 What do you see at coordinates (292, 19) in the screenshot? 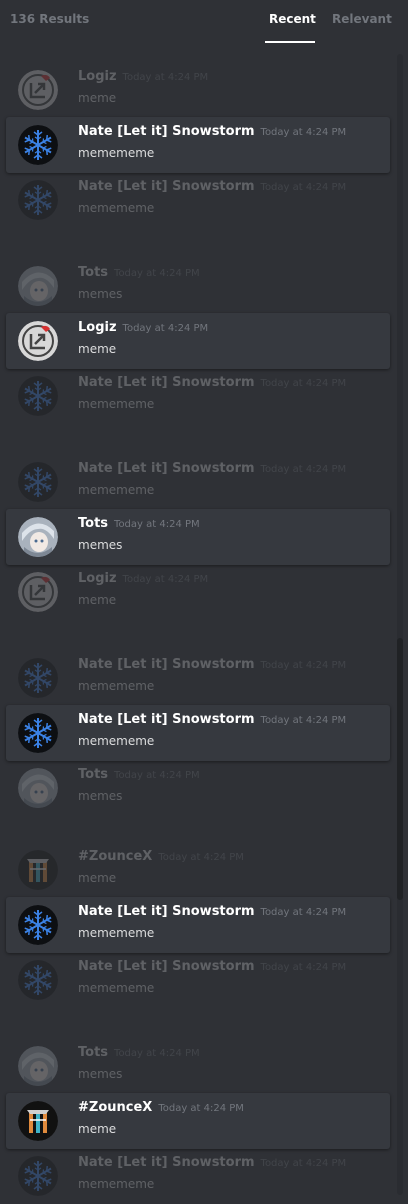
I see `tab-recent: Recent` at bounding box center [292, 19].